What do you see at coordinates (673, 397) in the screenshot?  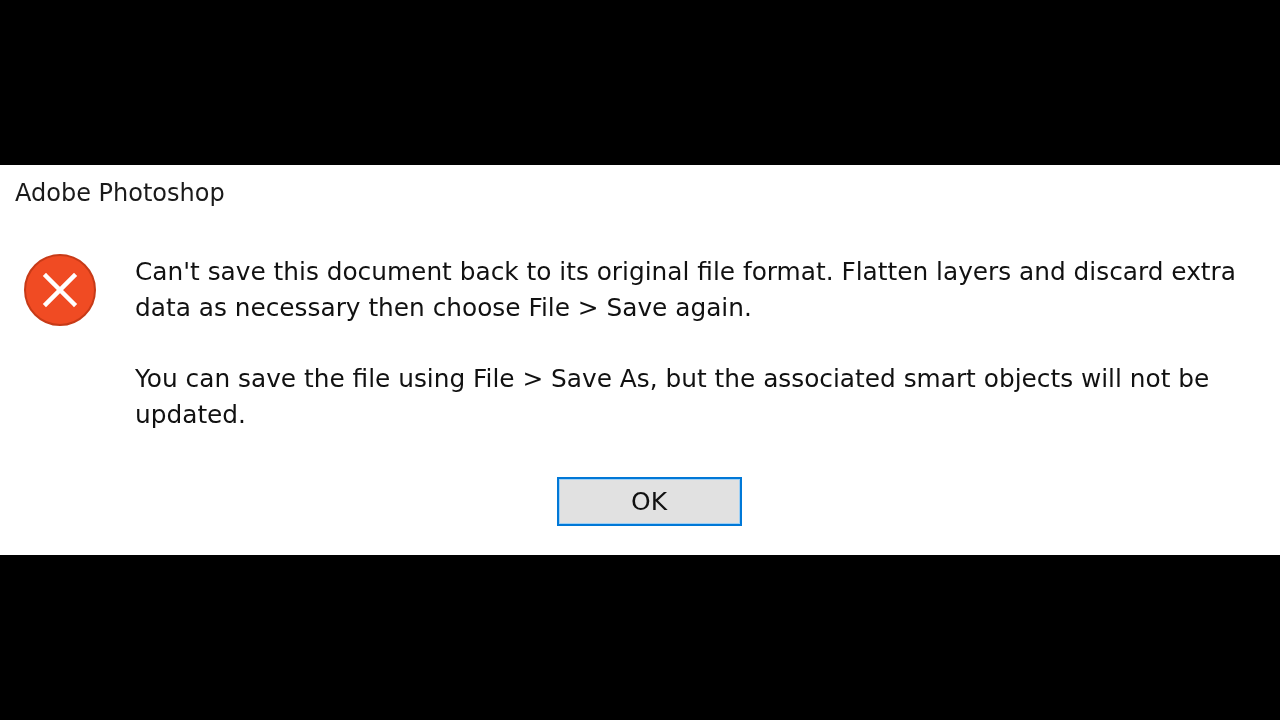 I see `message-text: You can save the file using File > Save As, but the associated smart objects will not be updated.` at bounding box center [673, 397].